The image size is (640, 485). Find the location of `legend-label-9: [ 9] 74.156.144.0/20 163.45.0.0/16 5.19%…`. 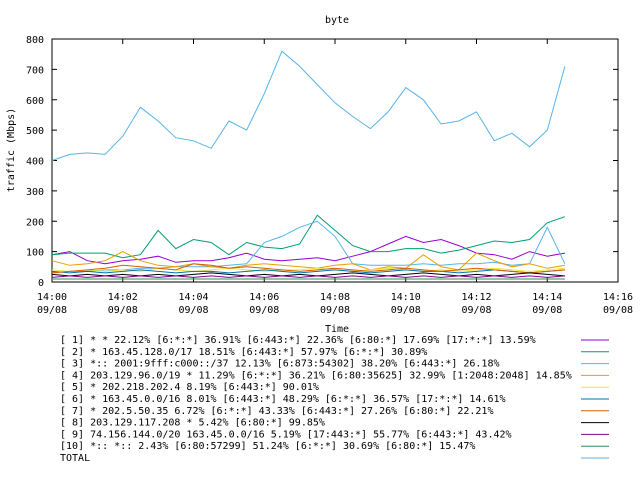

legend-label-9: [ 9] 74.156.144.0/20 163.45.0.0/16 5.19%… is located at coordinates (286, 434).